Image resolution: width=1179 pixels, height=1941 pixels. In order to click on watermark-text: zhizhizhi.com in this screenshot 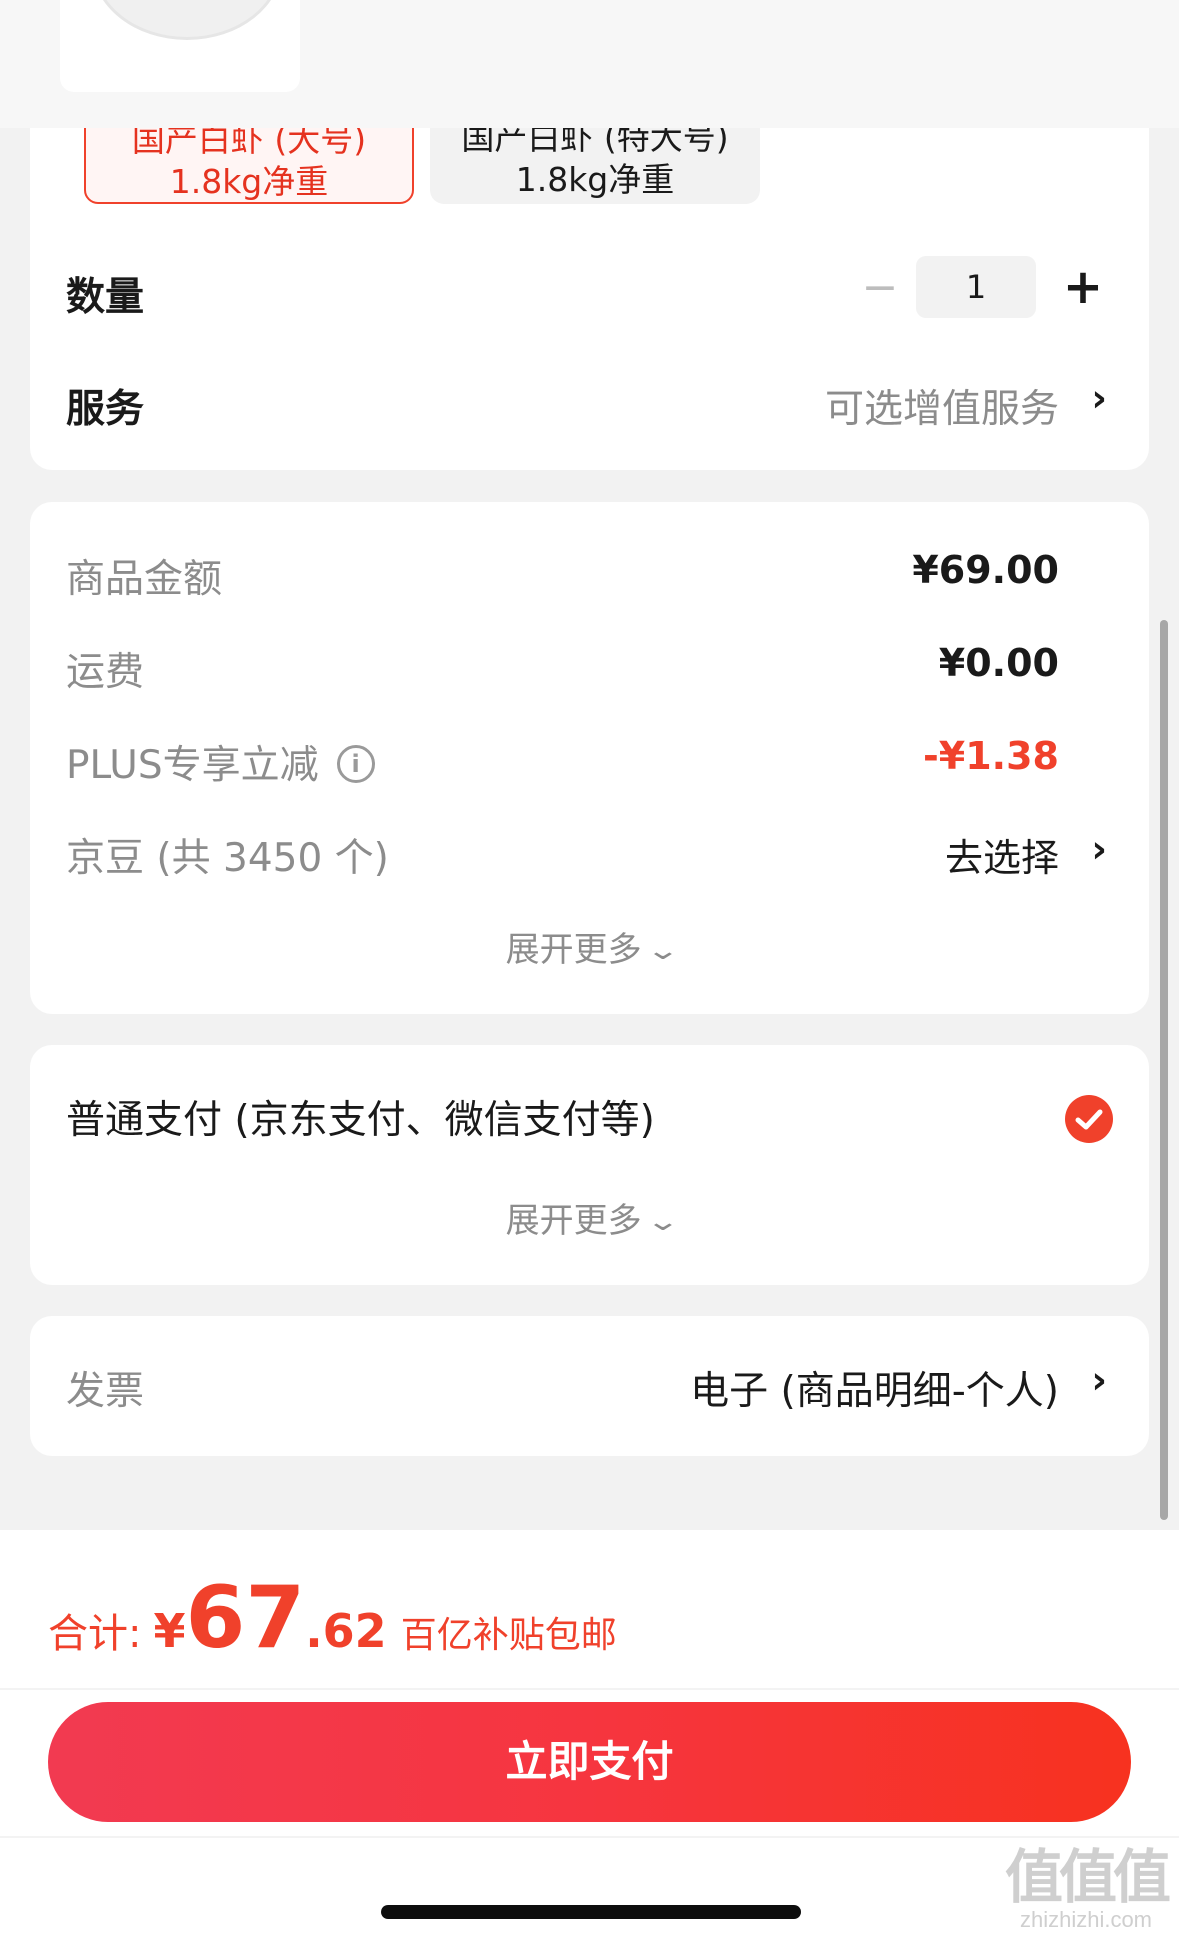, I will do `click(1086, 1919)`.